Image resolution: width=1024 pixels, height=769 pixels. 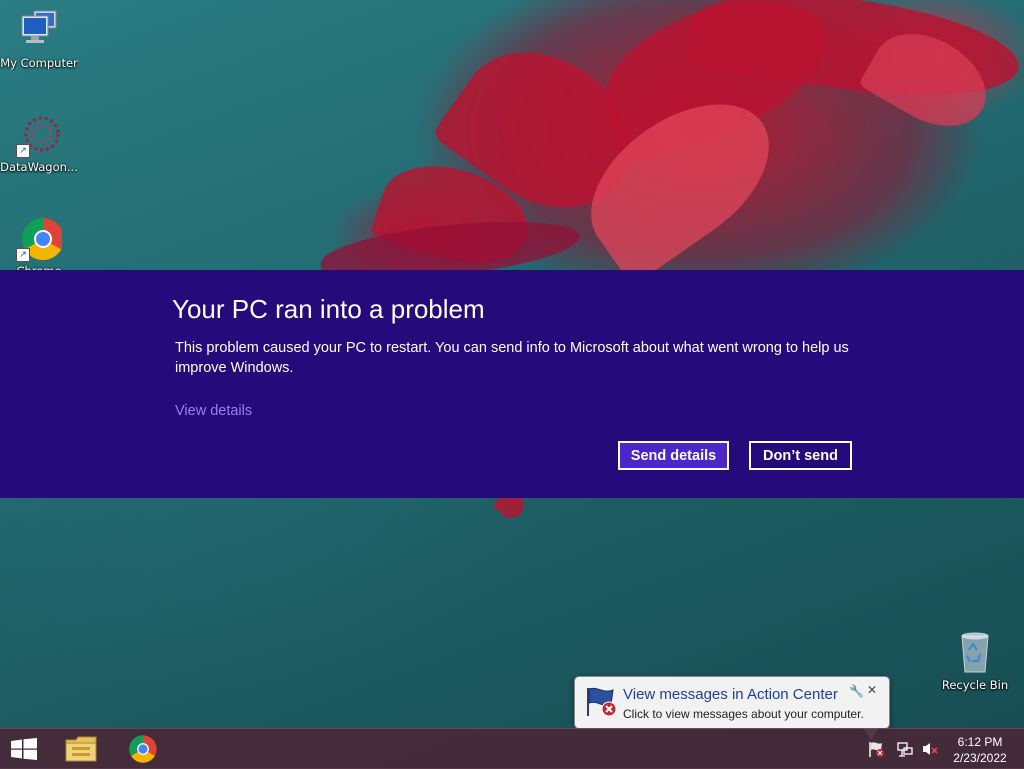 What do you see at coordinates (328, 309) in the screenshot?
I see `dialog-title: Your PC ran into a problem` at bounding box center [328, 309].